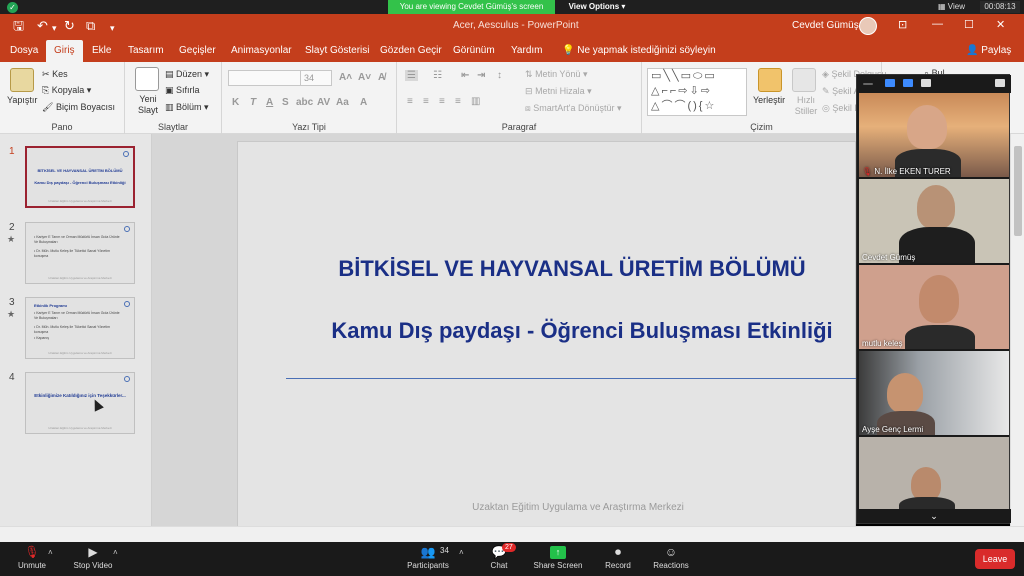 The height and width of the screenshot is (576, 1024). I want to click on video-options-icon: ˄, so click(115, 552).